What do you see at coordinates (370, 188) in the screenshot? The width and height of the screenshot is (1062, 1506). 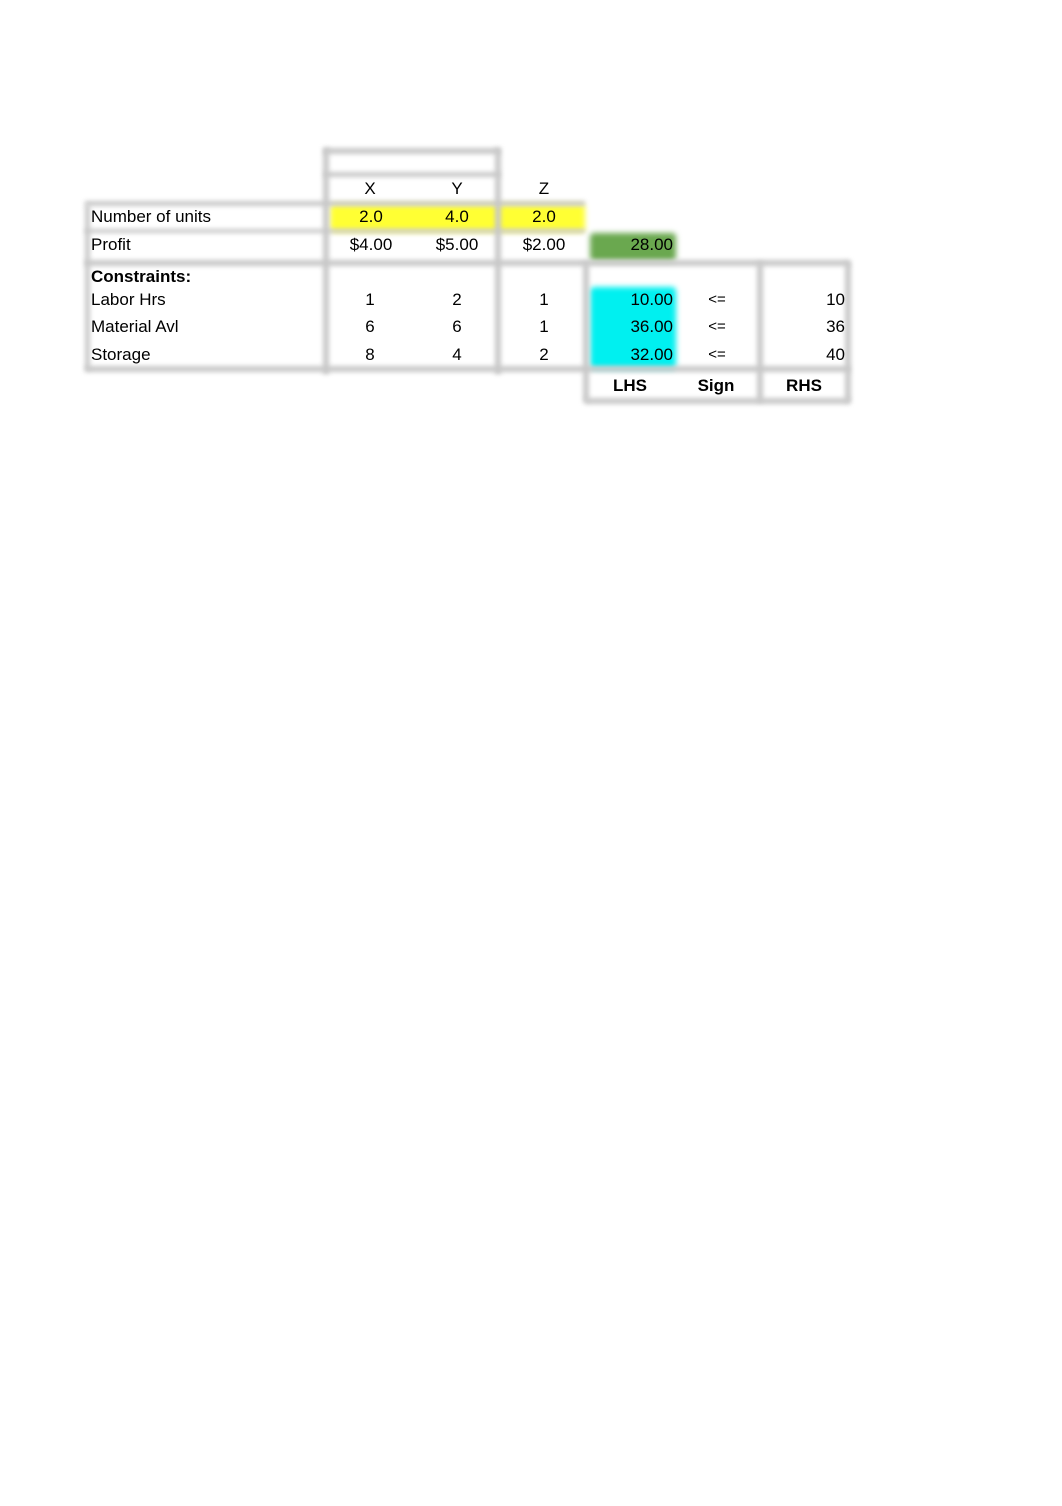 I see `column-header-x: X` at bounding box center [370, 188].